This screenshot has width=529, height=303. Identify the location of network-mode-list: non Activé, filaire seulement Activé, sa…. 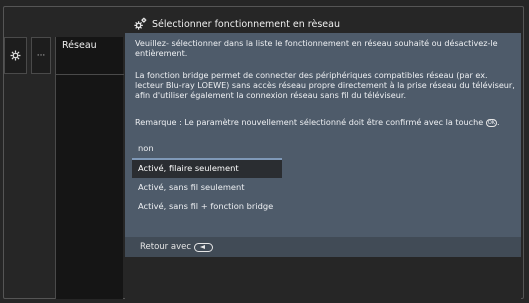
(207, 177).